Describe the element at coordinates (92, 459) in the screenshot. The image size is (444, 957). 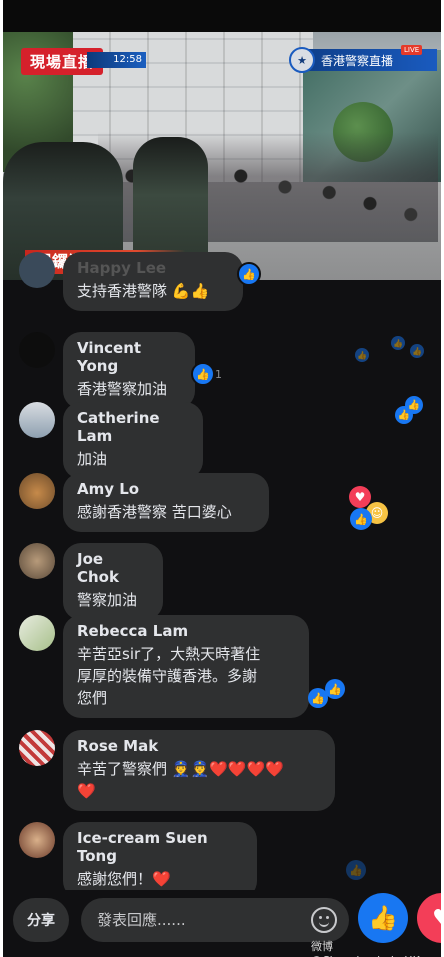
I see `comment-text: 加油` at that location.